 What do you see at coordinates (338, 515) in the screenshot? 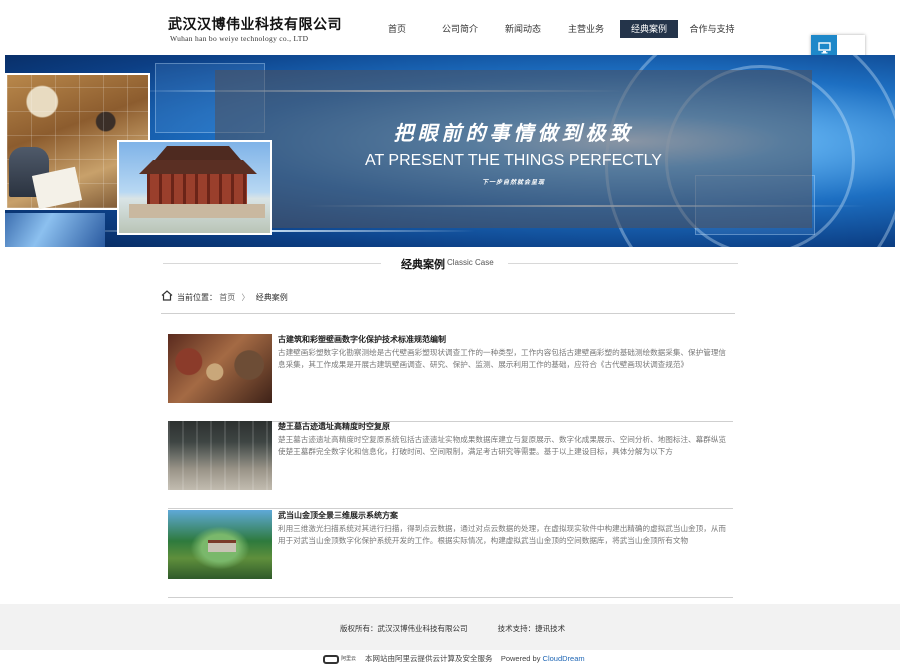
I see `case-title: 武当山金顶全景三维展示系统方案` at bounding box center [338, 515].